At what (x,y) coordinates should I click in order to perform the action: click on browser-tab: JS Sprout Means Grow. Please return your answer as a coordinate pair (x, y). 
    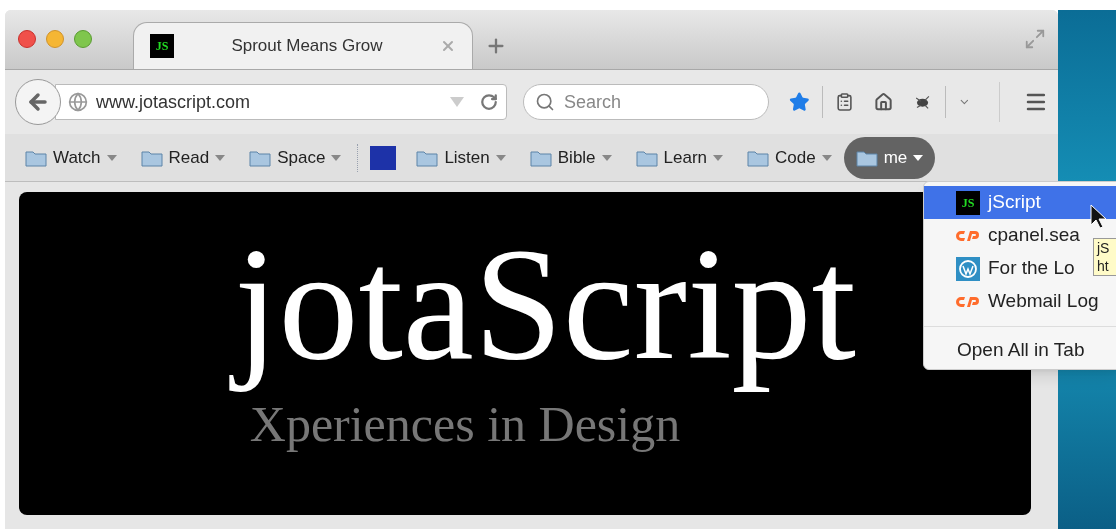
    Looking at the image, I should click on (303, 45).